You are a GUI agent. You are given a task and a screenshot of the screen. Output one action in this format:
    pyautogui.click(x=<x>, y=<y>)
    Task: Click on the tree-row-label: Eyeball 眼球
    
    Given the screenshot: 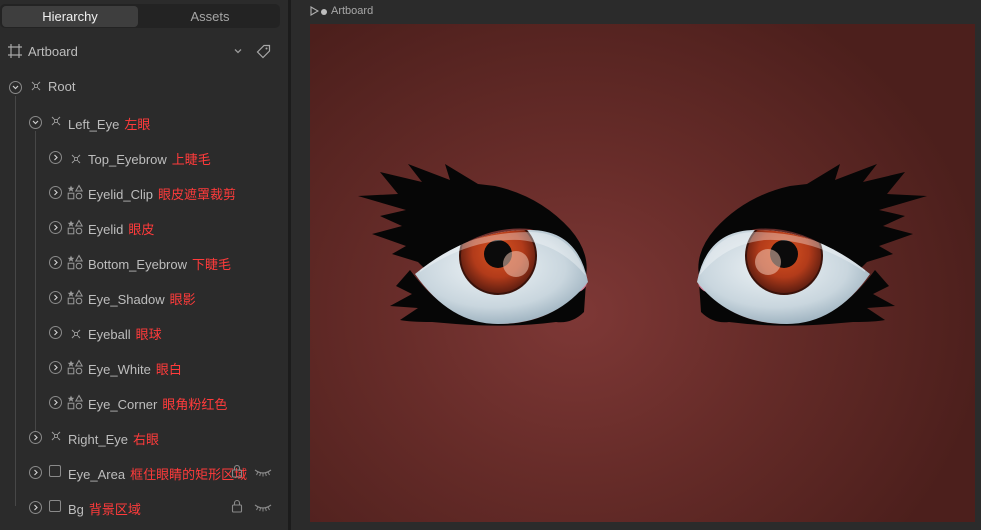 What is the action you would take?
    pyautogui.click(x=125, y=334)
    